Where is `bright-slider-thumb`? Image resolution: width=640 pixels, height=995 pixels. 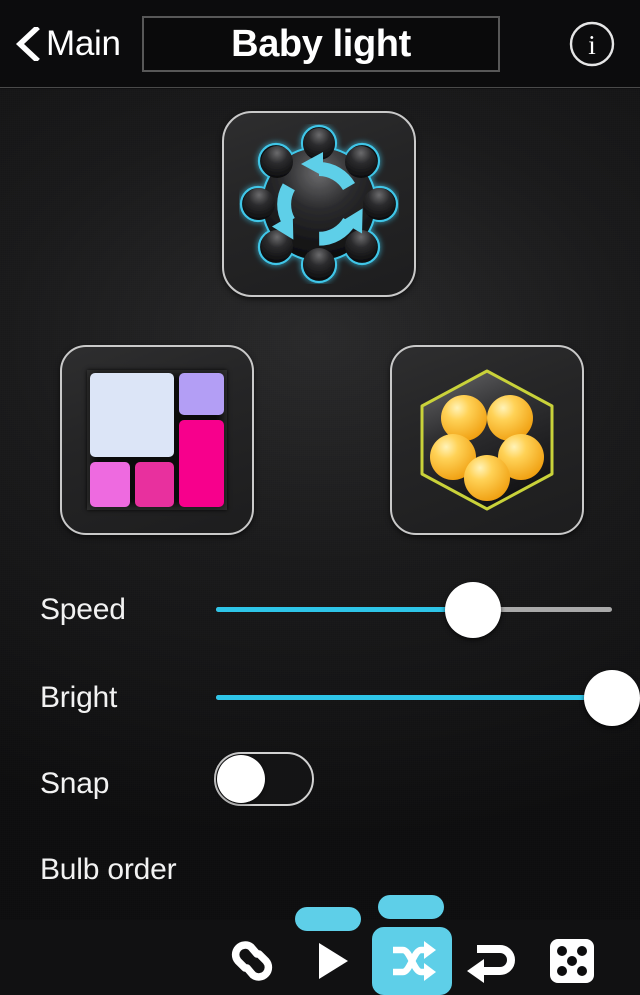
bright-slider-thumb is located at coordinates (612, 697).